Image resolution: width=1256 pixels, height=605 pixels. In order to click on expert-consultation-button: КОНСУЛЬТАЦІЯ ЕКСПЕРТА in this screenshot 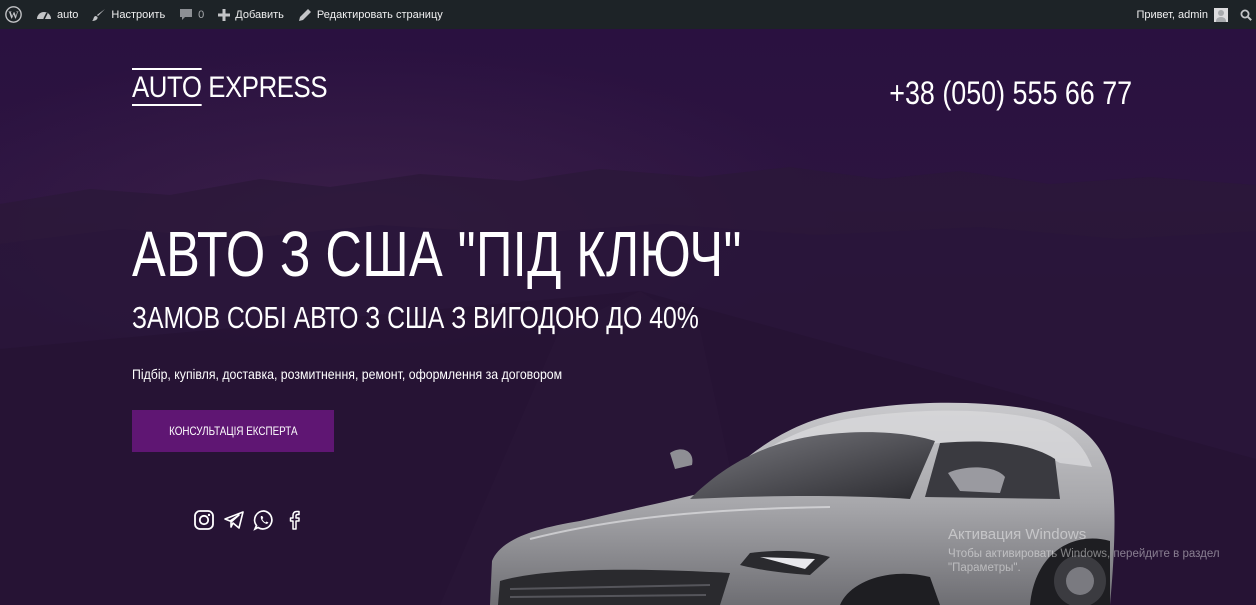, I will do `click(233, 431)`.